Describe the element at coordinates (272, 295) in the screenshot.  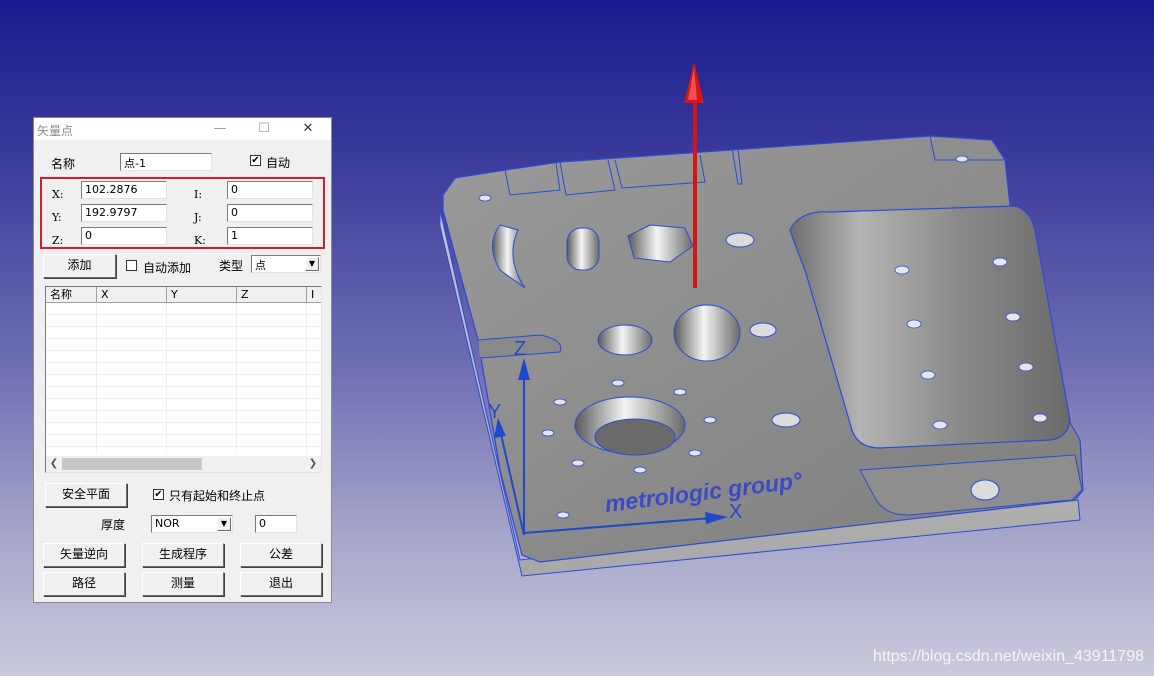
I see `column-header-z: Z` at that location.